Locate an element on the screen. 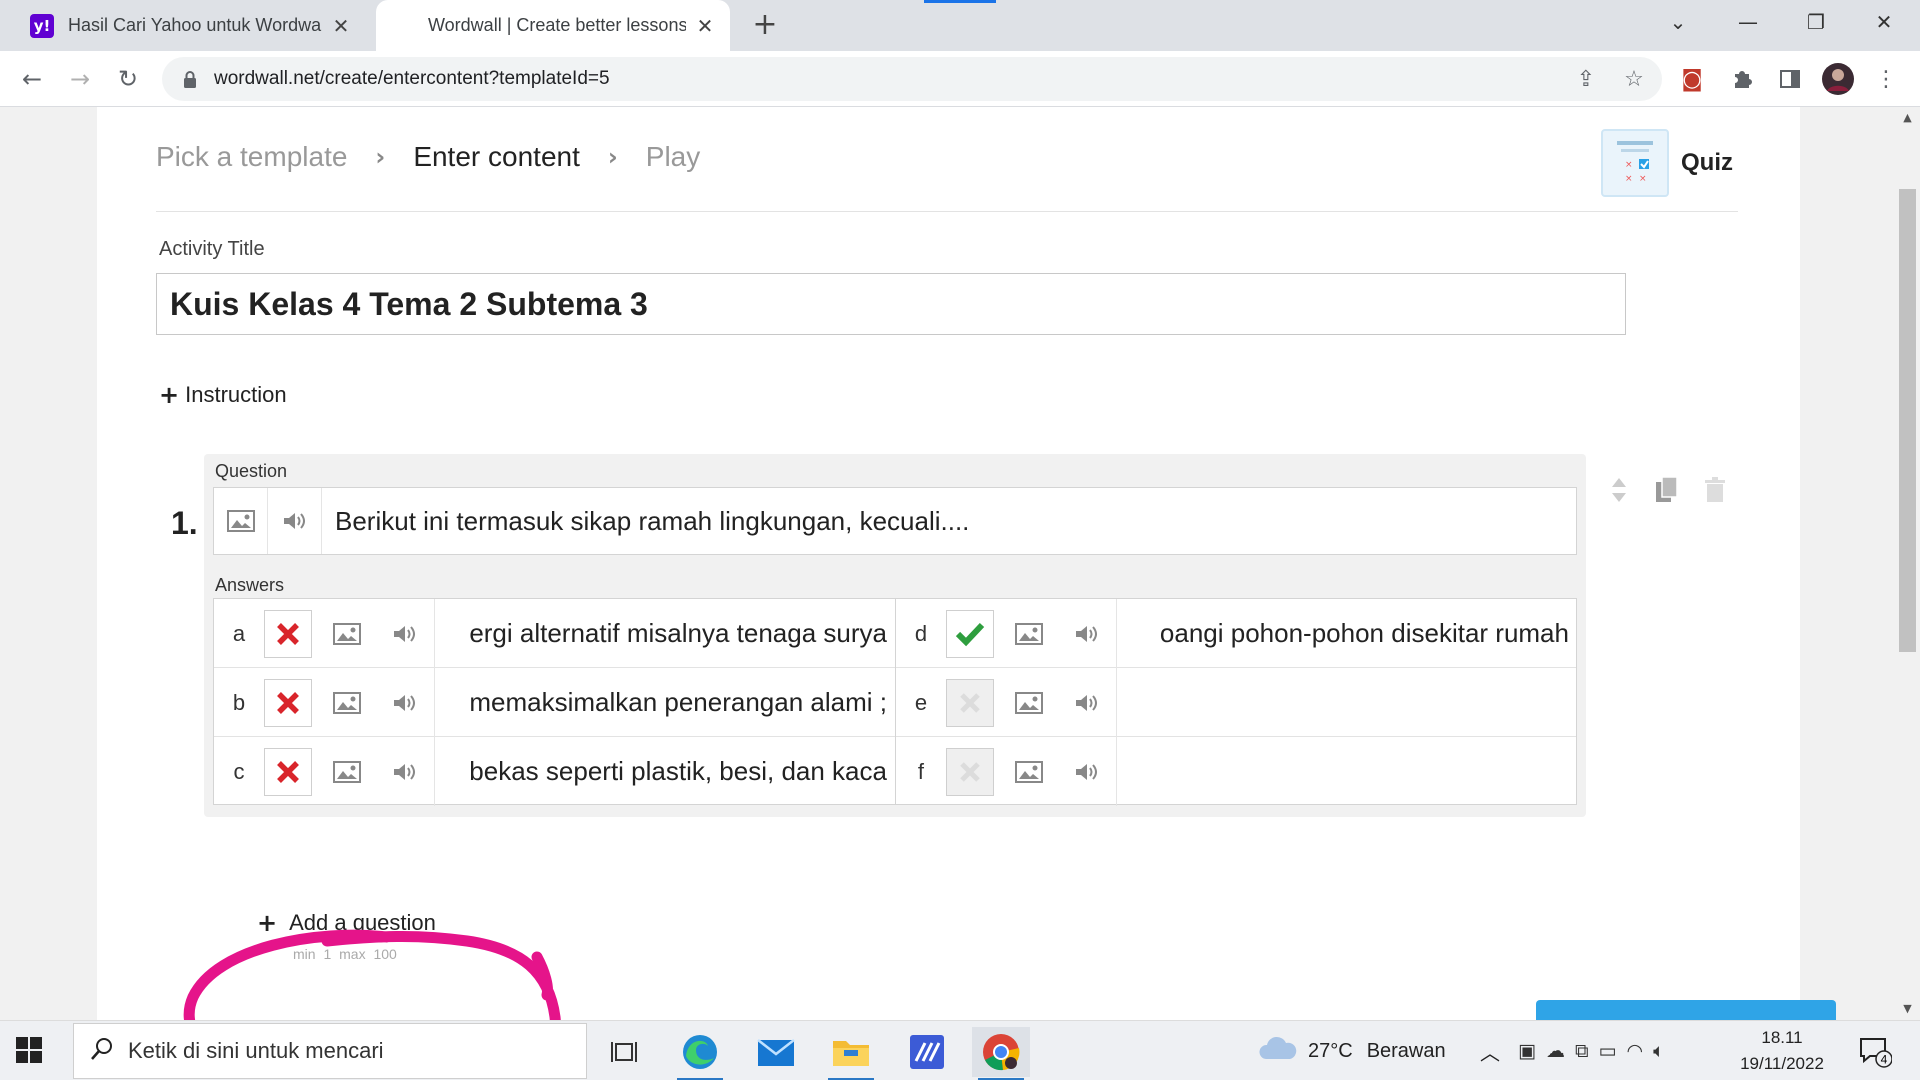 The width and height of the screenshot is (1920, 1080). battery-icon: ▭ is located at coordinates (1608, 1051).